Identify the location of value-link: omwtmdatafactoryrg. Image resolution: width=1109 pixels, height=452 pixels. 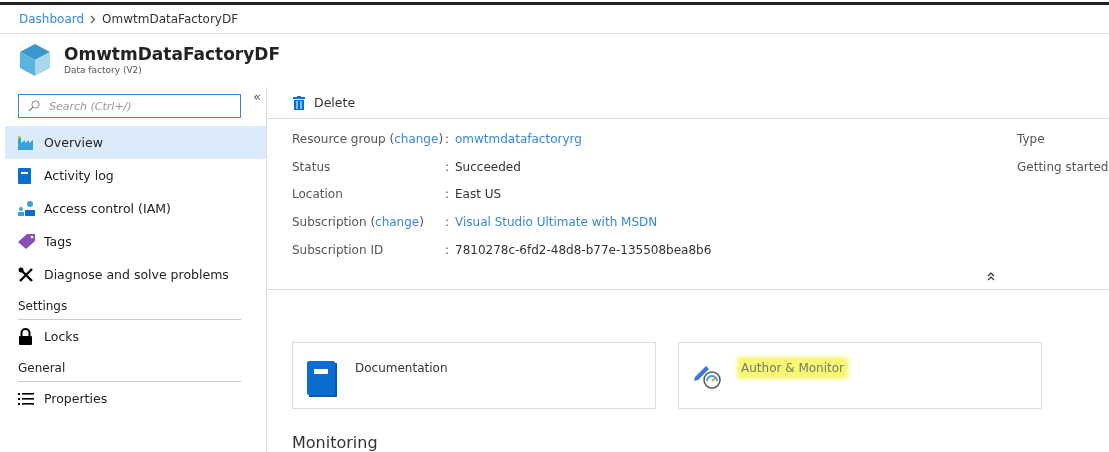
(518, 138).